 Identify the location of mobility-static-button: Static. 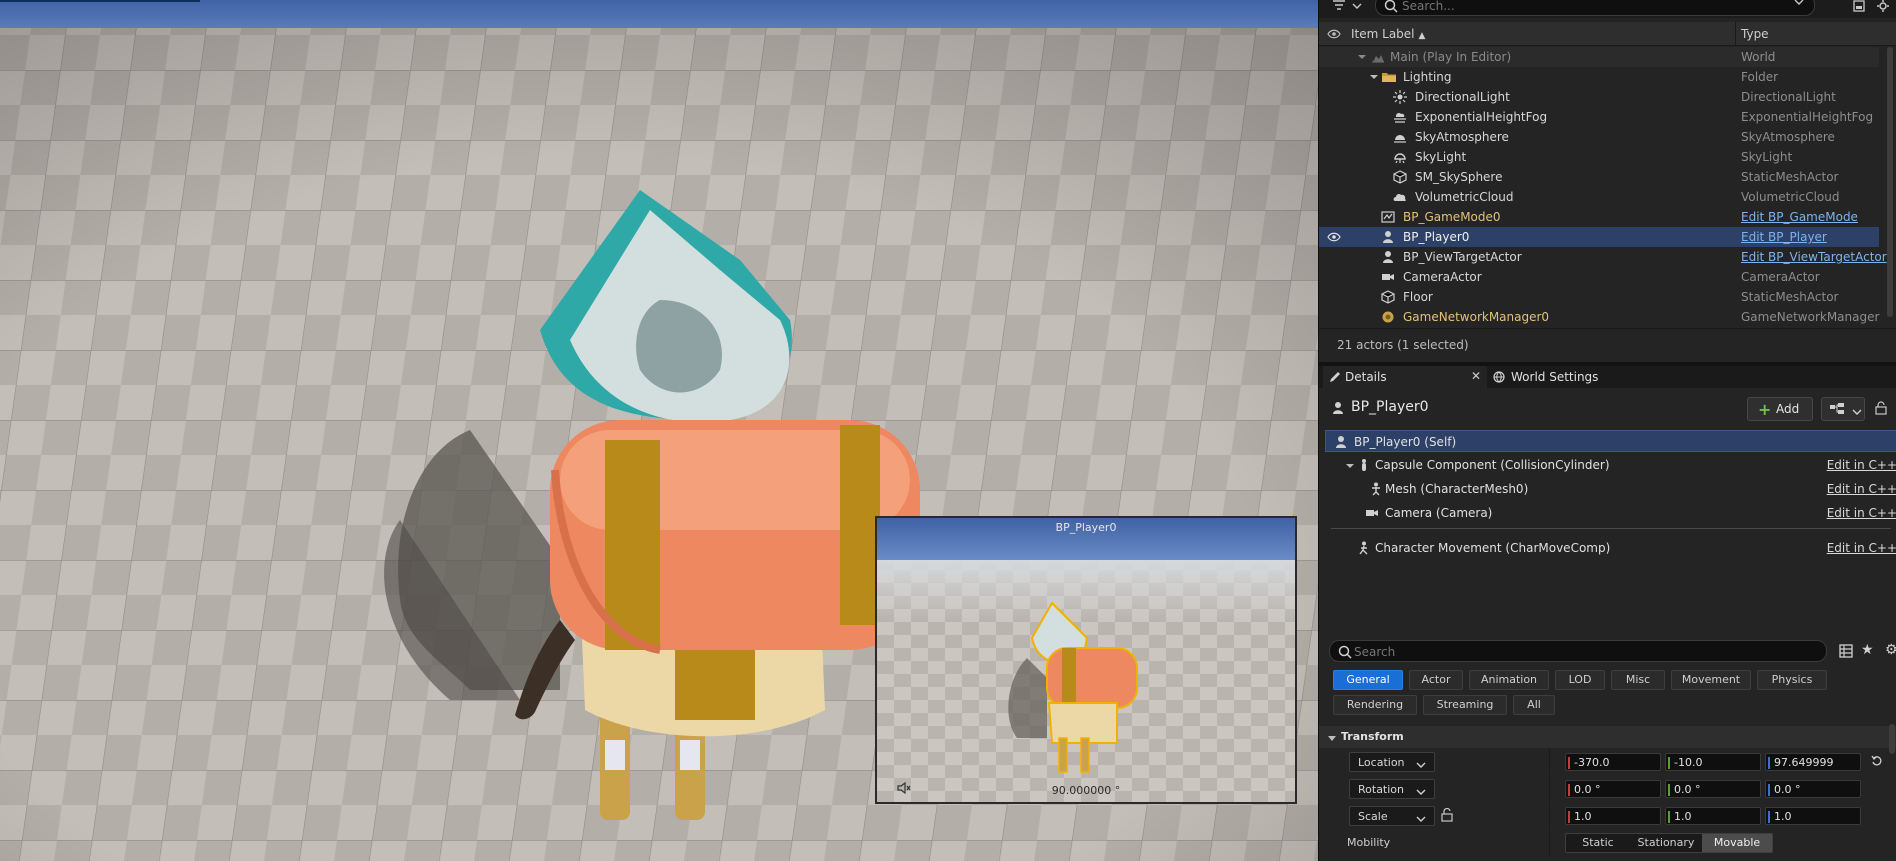
(1598, 843).